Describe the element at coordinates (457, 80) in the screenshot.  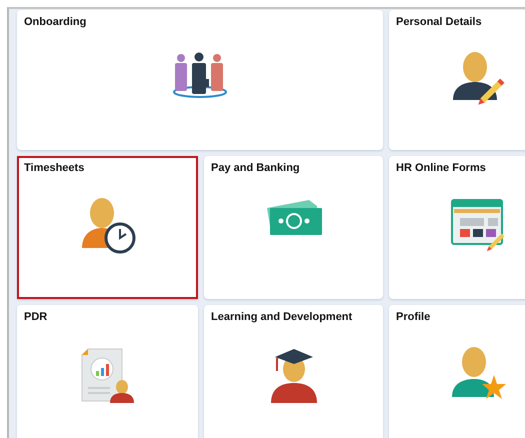
I see `tile: Personal Details` at that location.